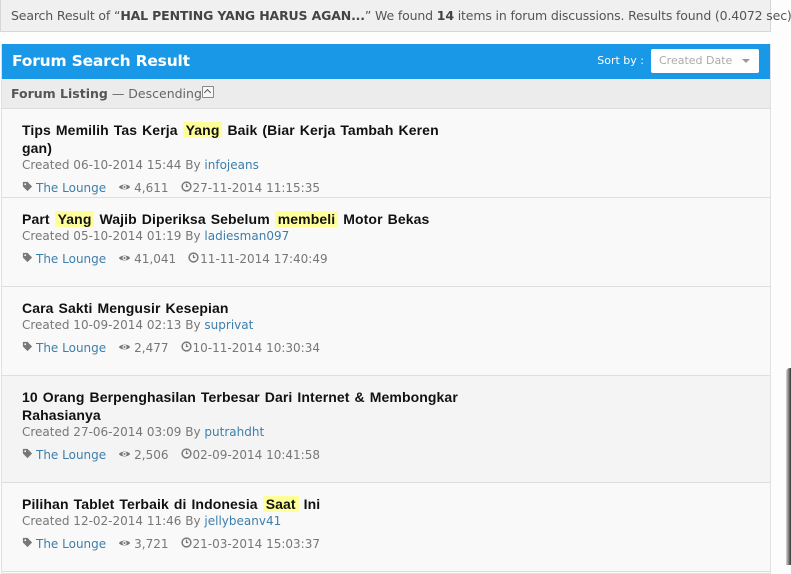 The height and width of the screenshot is (574, 791). I want to click on title-text: Part, so click(38, 219).